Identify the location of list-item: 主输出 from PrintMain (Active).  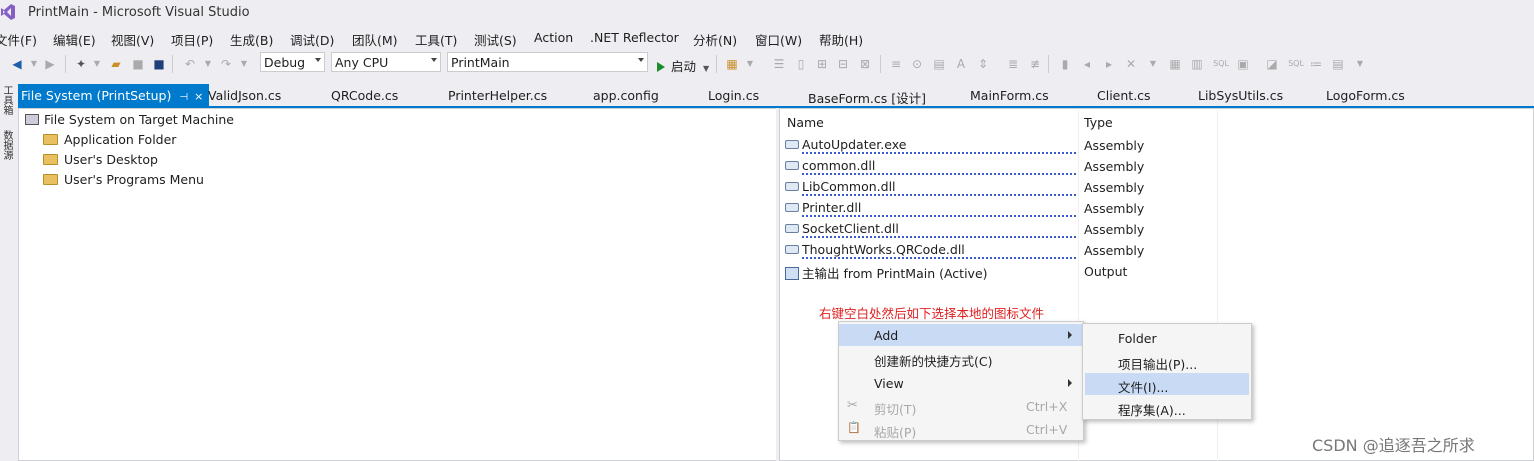
(886, 273).